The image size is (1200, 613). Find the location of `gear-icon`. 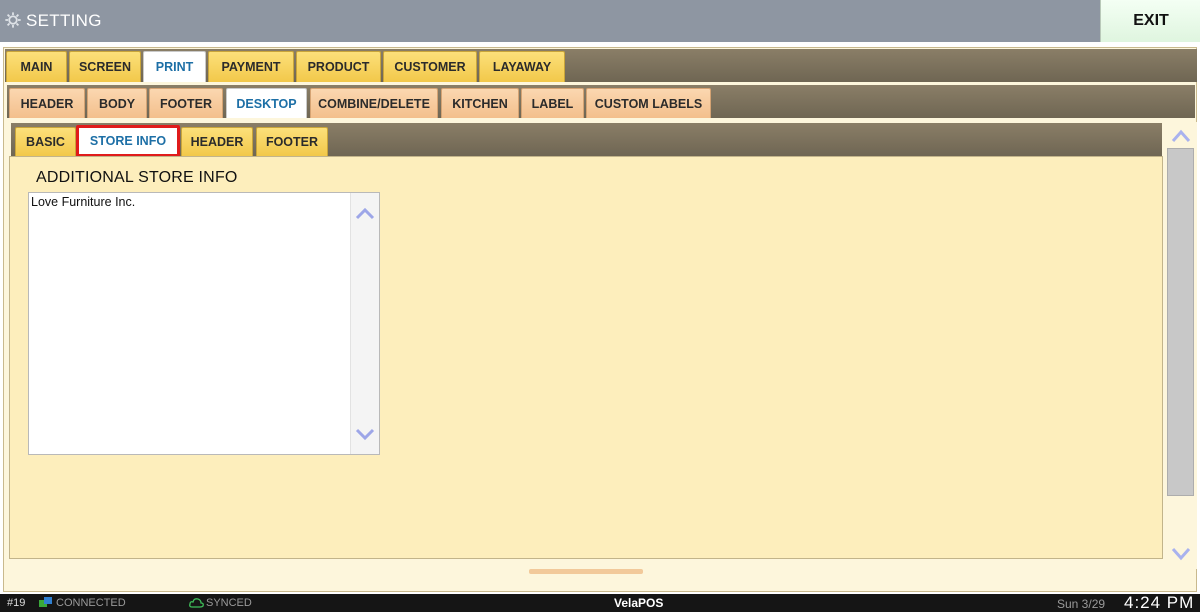

gear-icon is located at coordinates (13, 20).